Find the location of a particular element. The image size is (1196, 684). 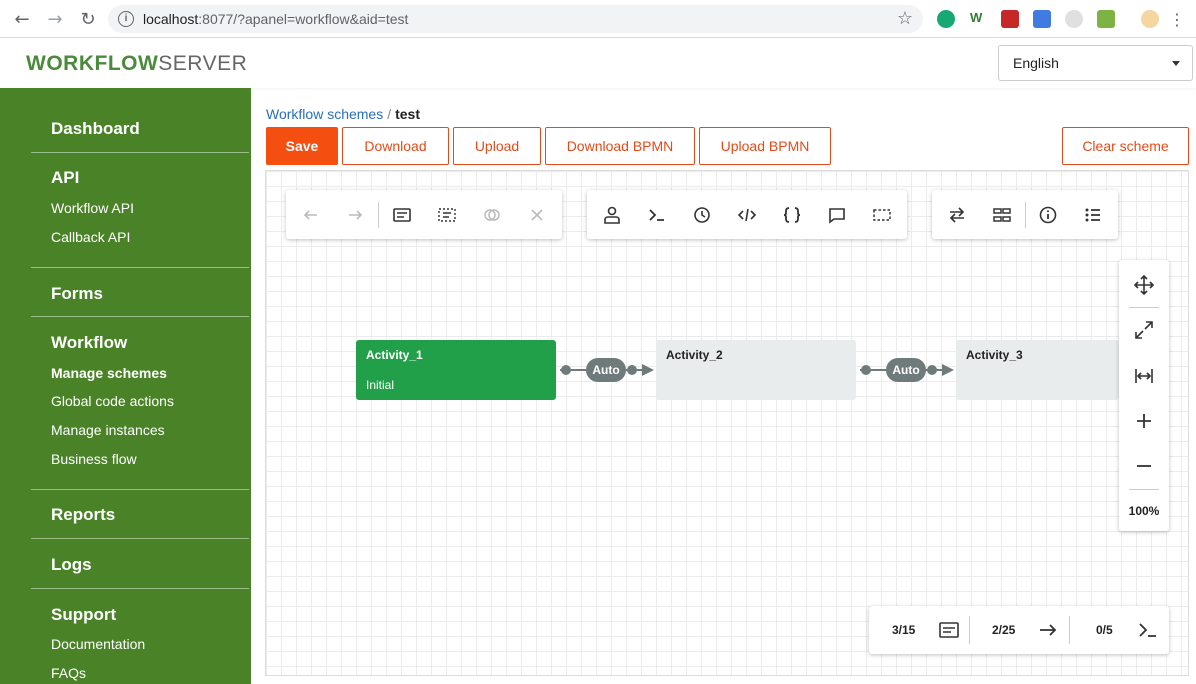

elements-toolbar is located at coordinates (747, 214).